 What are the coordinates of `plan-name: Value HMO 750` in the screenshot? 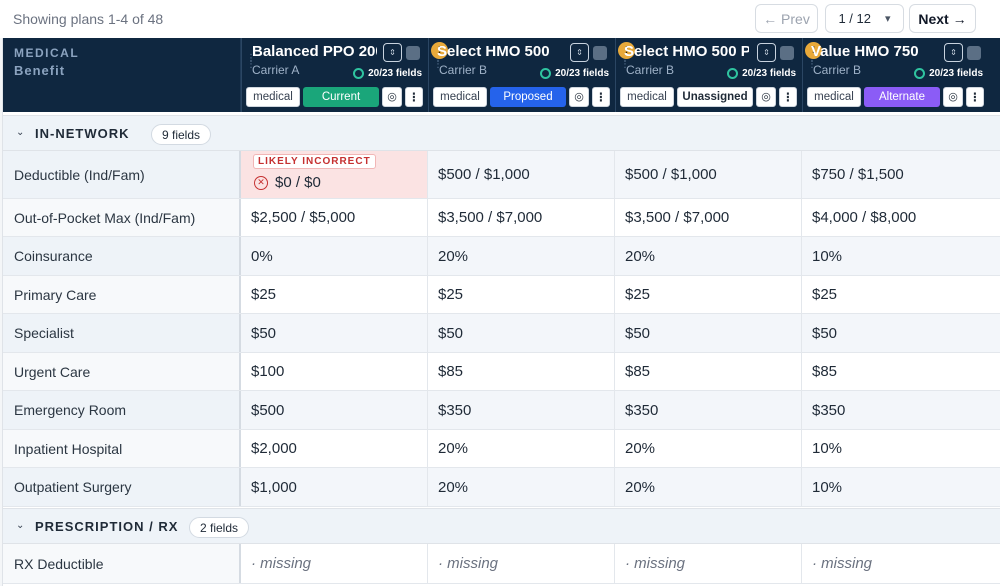 It's located at (865, 51).